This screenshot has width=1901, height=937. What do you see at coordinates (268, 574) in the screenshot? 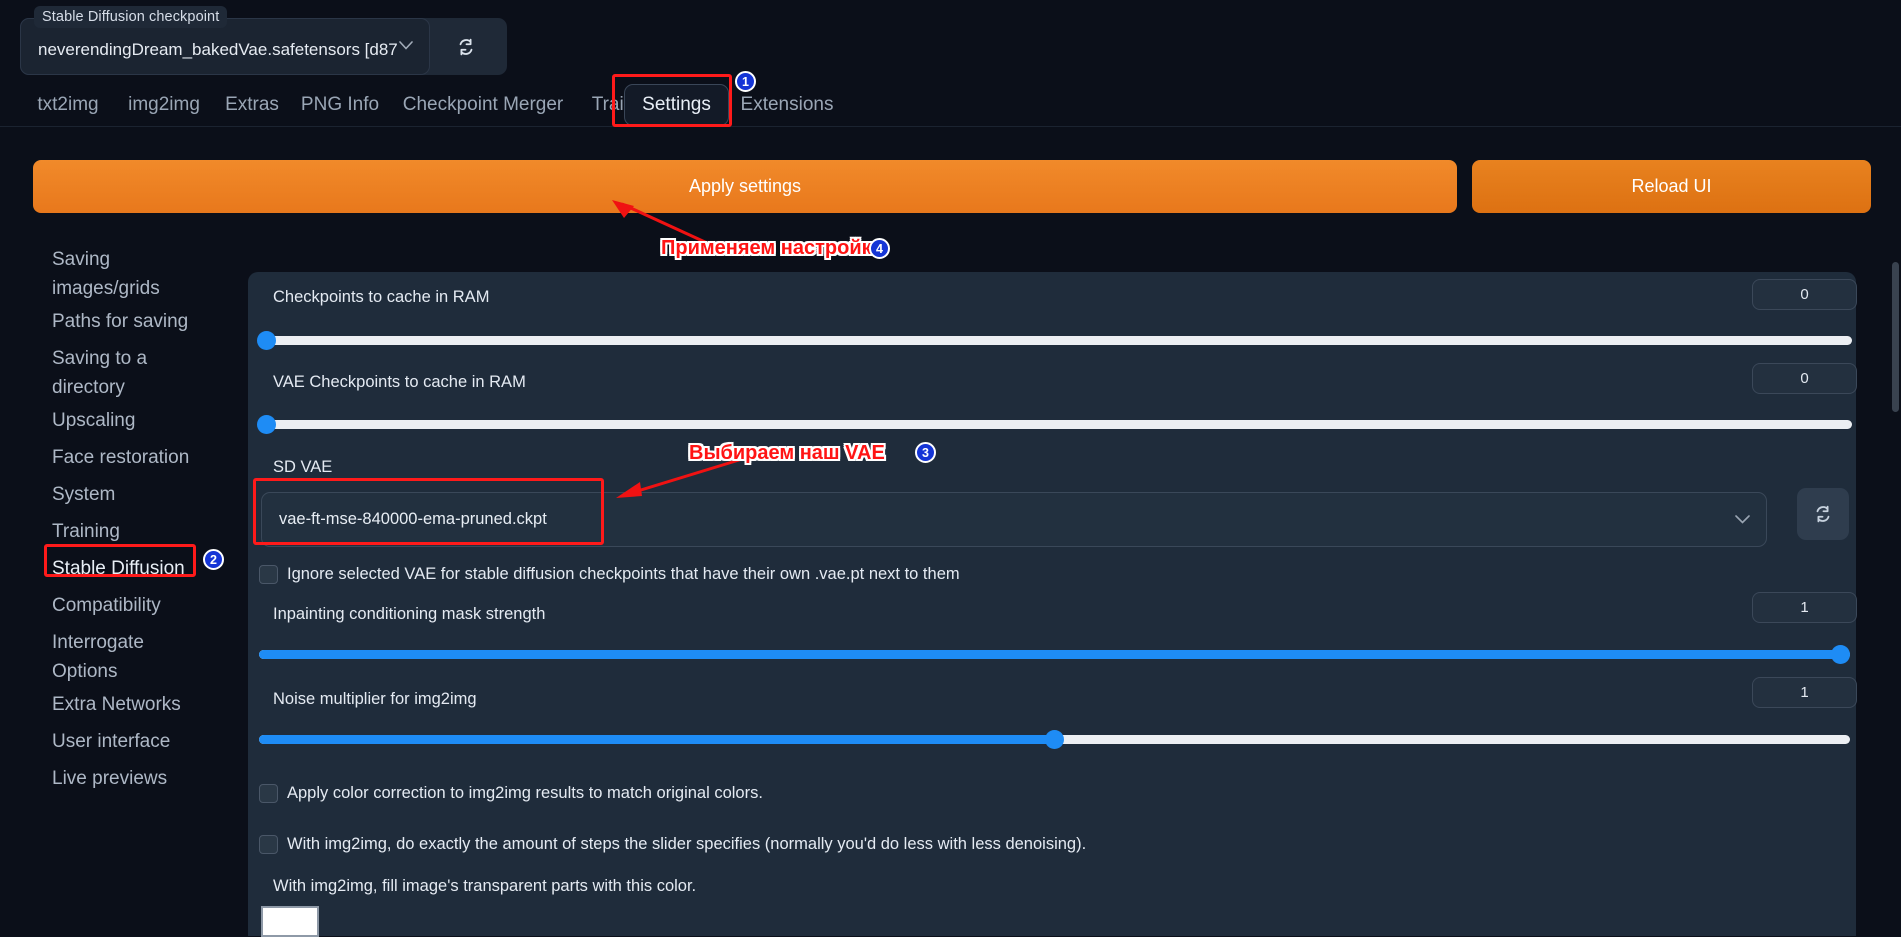
I see `ignore-vae-checkbox` at bounding box center [268, 574].